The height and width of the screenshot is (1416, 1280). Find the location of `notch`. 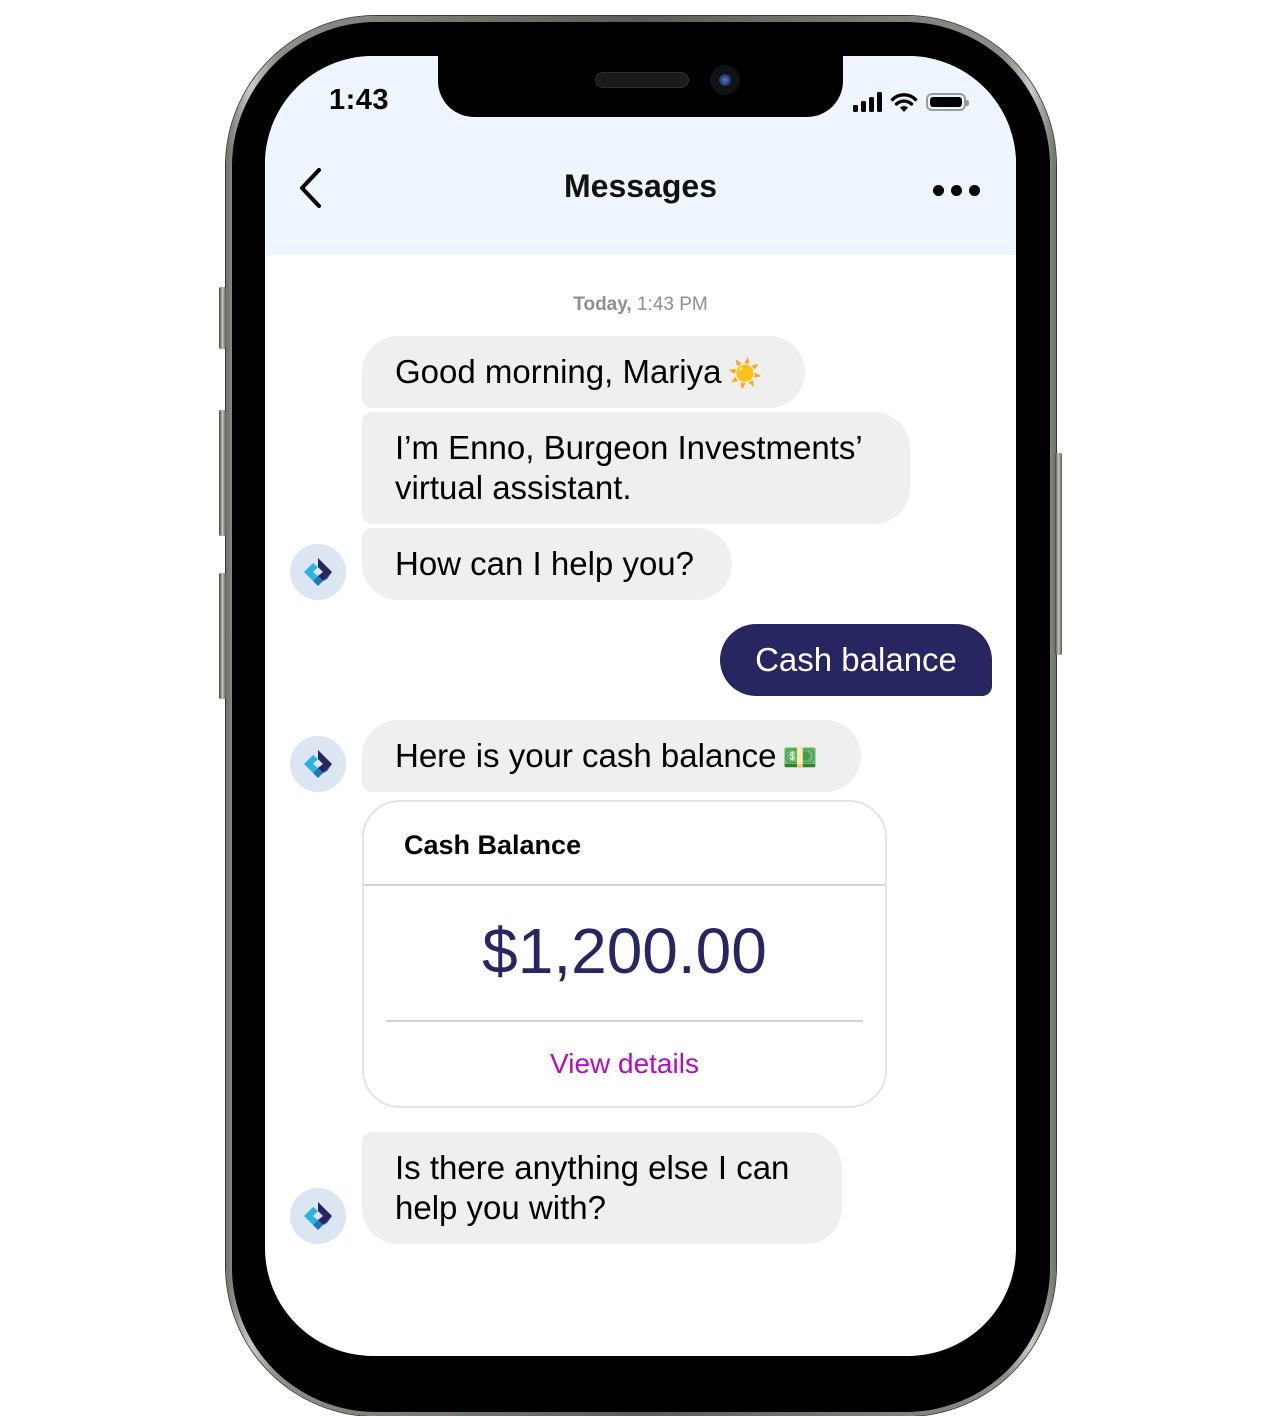

notch is located at coordinates (640, 86).